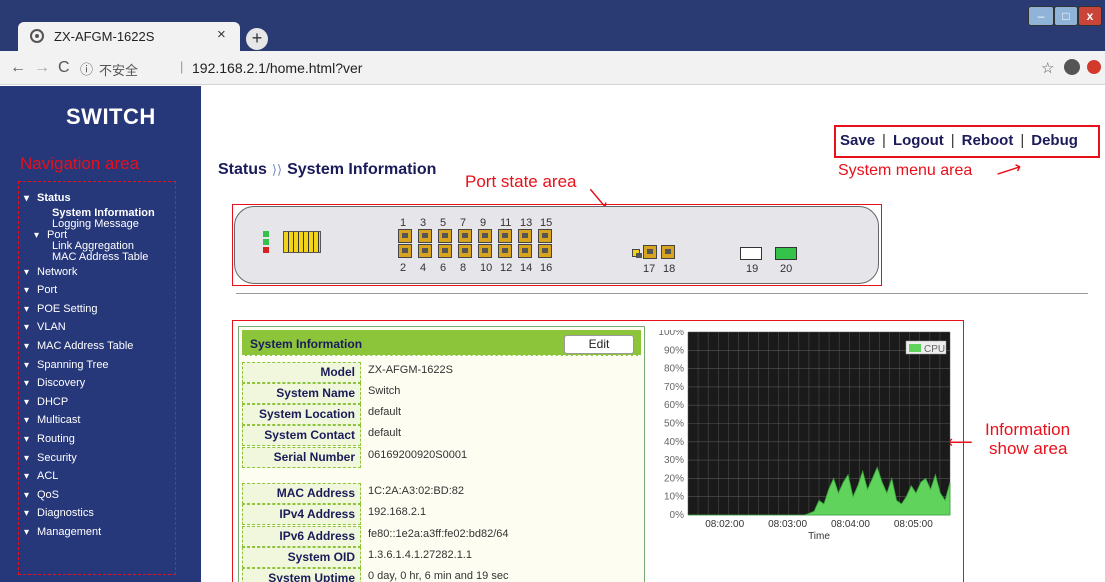  I want to click on info-value: fe80::1e2a:a3ff:fe02:bd82/64, so click(438, 534).